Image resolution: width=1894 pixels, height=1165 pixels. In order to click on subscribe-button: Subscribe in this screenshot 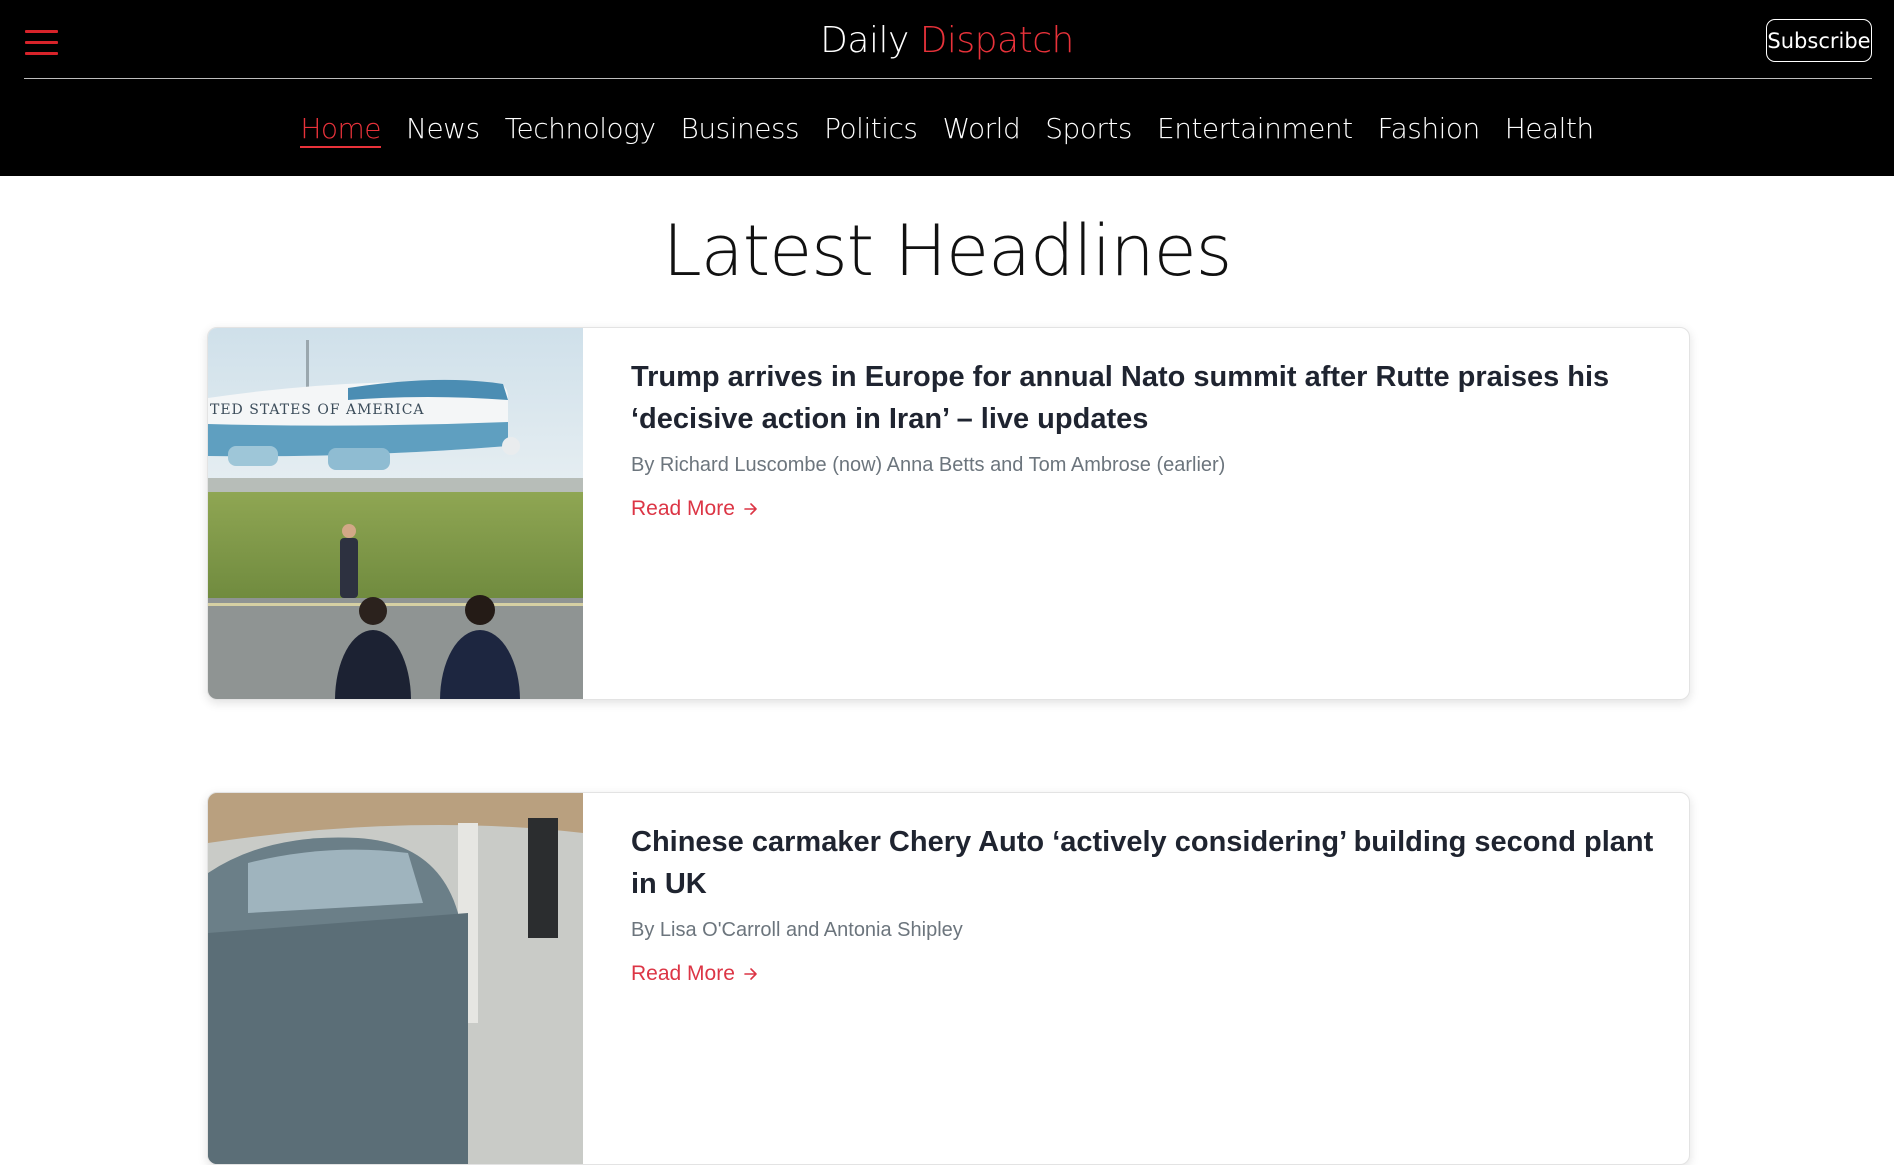, I will do `click(1819, 40)`.